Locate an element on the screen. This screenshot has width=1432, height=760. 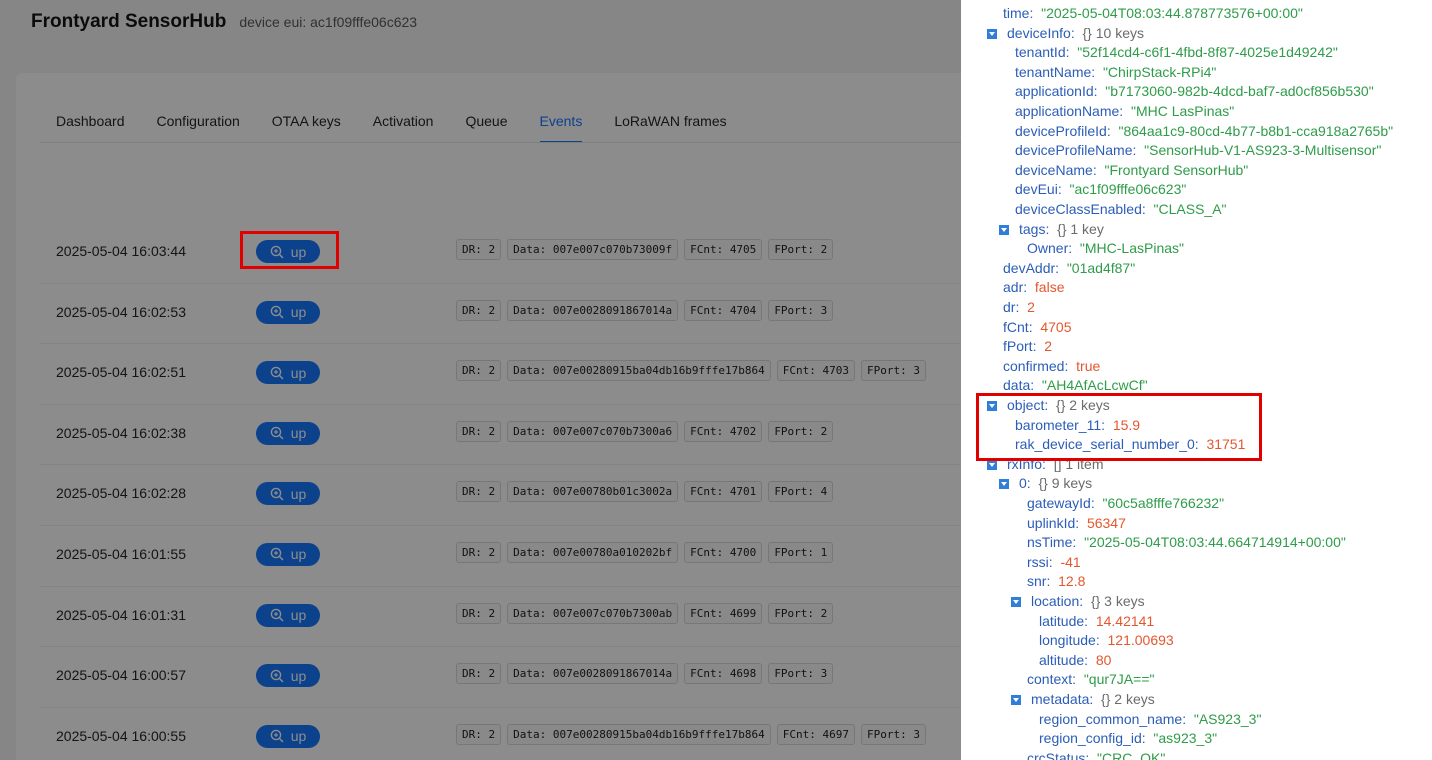
json-key: devEui is located at coordinates (1036, 189).